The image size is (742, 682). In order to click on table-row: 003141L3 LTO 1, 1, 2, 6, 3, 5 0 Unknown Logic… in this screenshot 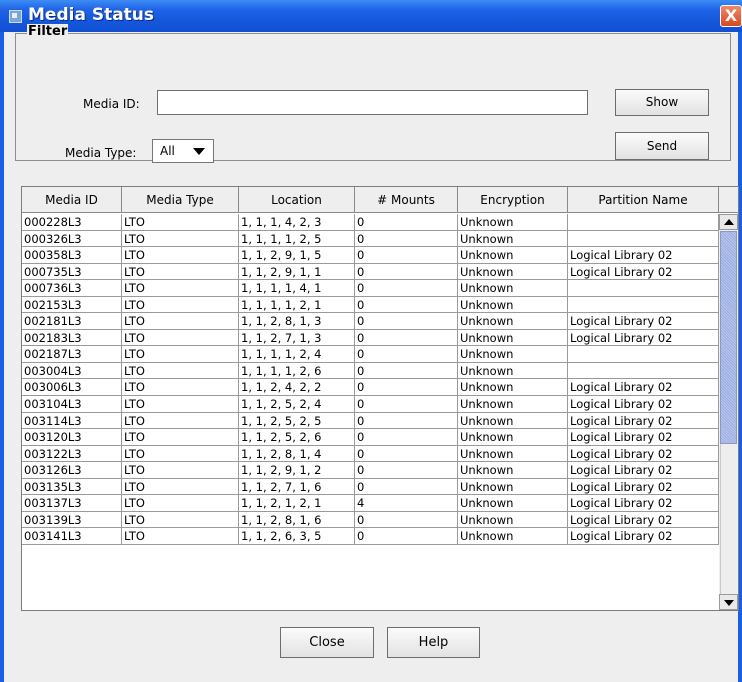, I will do `click(370, 536)`.